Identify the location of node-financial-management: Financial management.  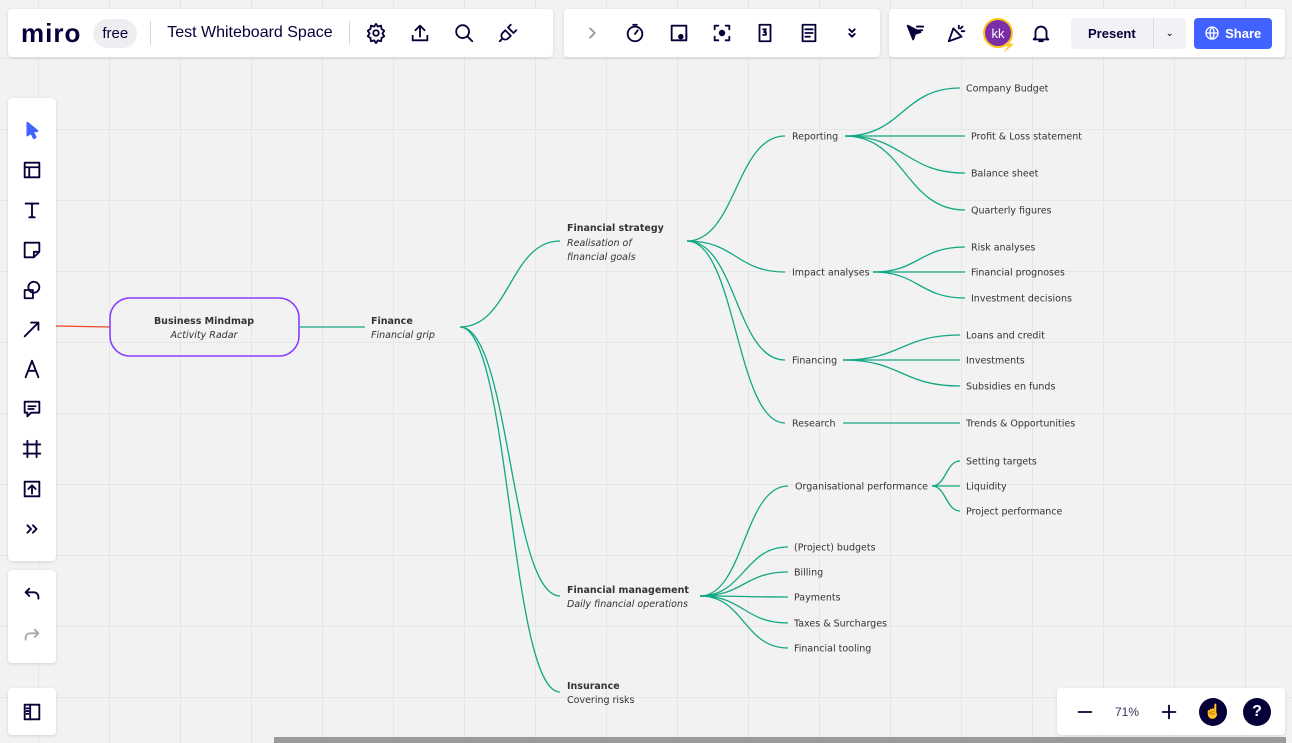
(628, 590).